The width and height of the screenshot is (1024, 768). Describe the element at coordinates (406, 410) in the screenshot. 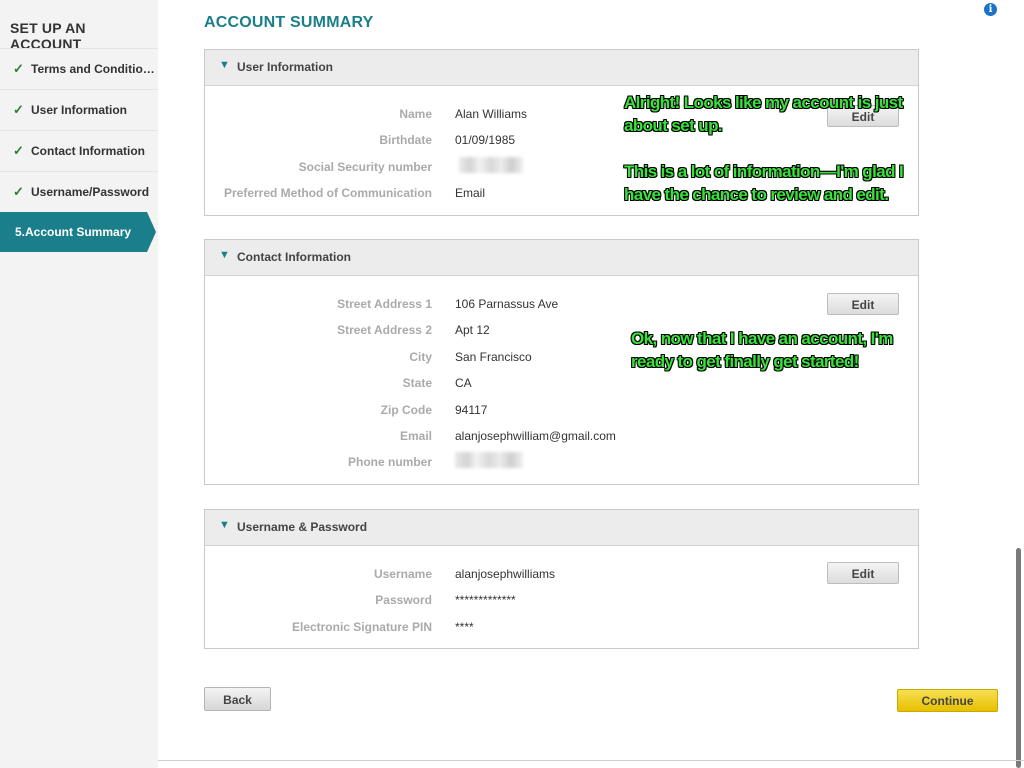

I see `field-label: Zip Code` at that location.